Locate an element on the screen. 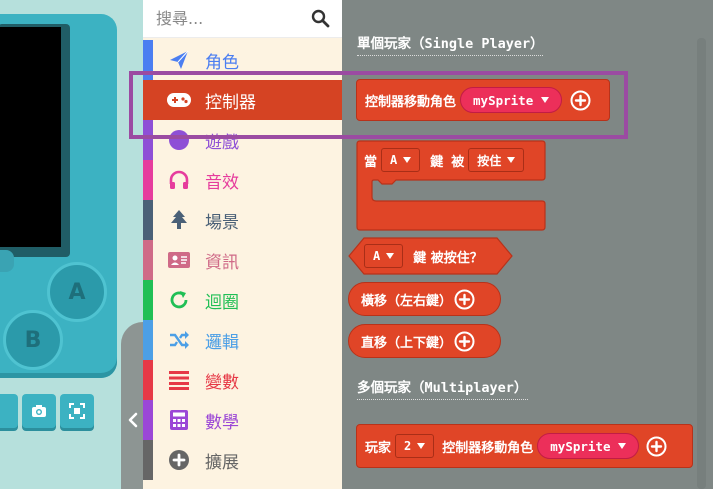 This screenshot has height=489, width=713. headphones-icon is located at coordinates (179, 180).